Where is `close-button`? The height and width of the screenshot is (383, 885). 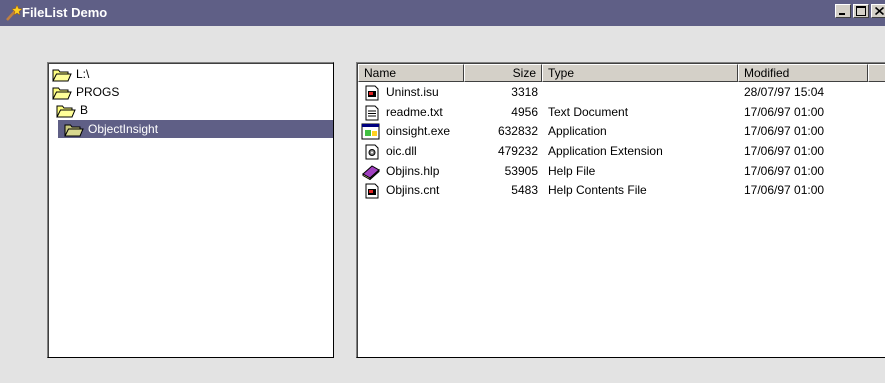
close-button is located at coordinates (878, 11).